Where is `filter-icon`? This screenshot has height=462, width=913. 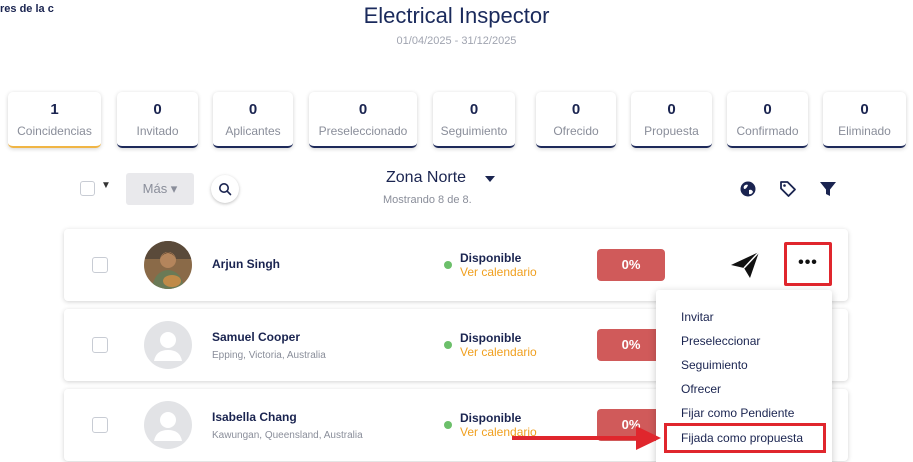
filter-icon is located at coordinates (828, 189).